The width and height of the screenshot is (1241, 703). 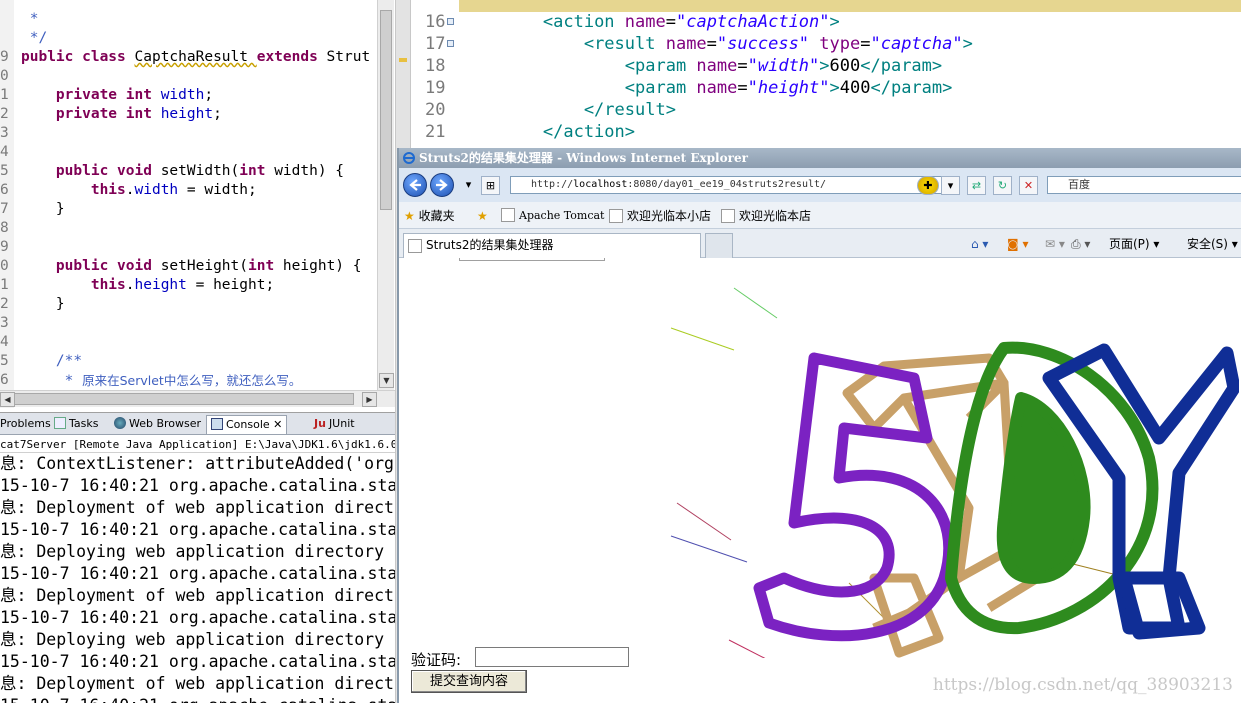 What do you see at coordinates (482, 216) in the screenshot?
I see `add-favorite-icon: ★` at bounding box center [482, 216].